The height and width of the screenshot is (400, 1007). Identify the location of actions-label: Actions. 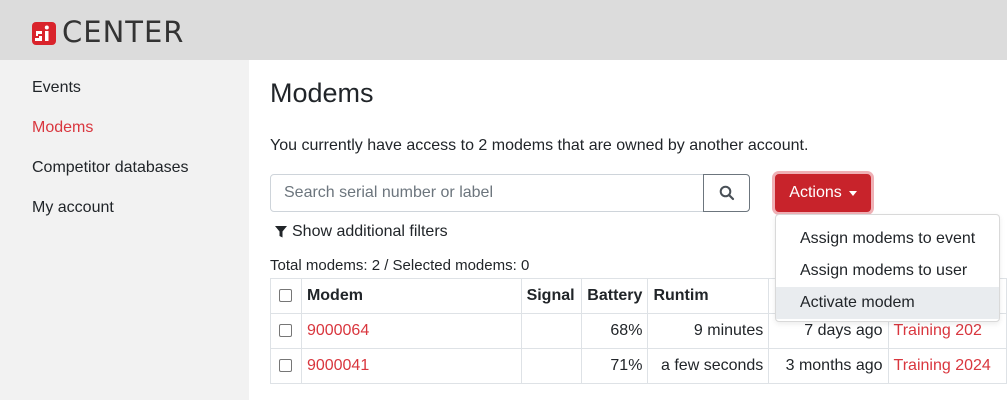
(815, 192).